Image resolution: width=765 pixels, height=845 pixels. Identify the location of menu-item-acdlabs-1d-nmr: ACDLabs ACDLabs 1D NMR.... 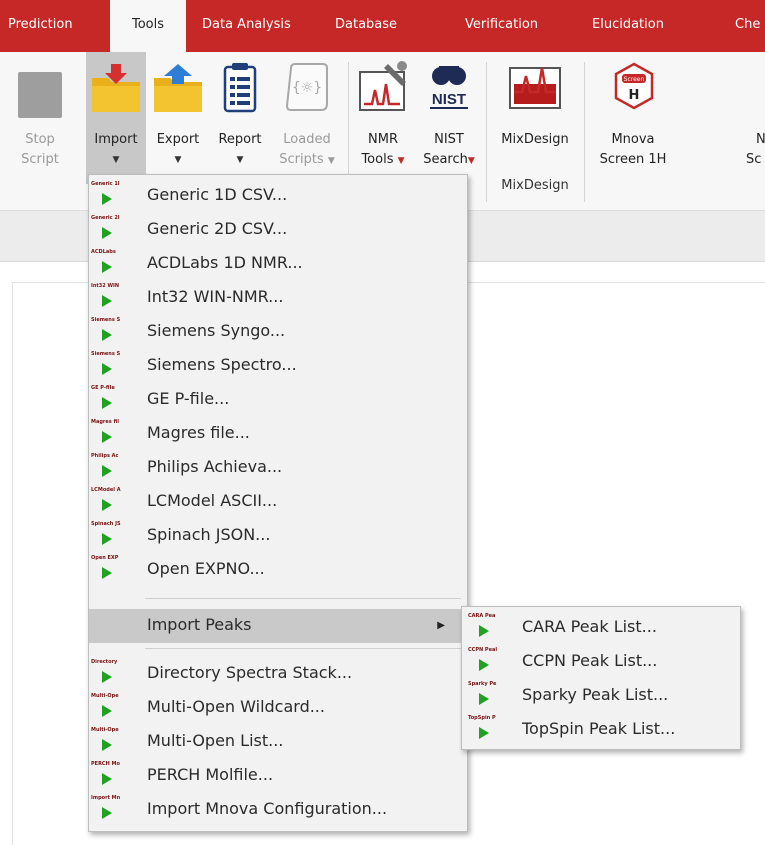
(278, 264).